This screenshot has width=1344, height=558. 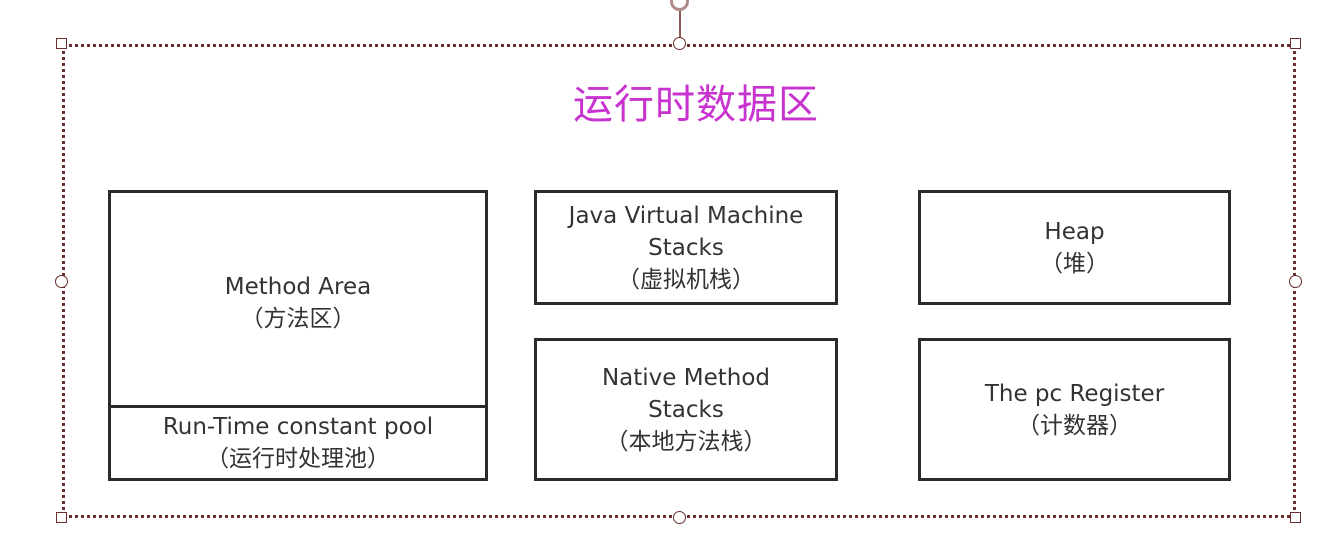 What do you see at coordinates (61, 281) in the screenshot?
I see `resize-handle-left` at bounding box center [61, 281].